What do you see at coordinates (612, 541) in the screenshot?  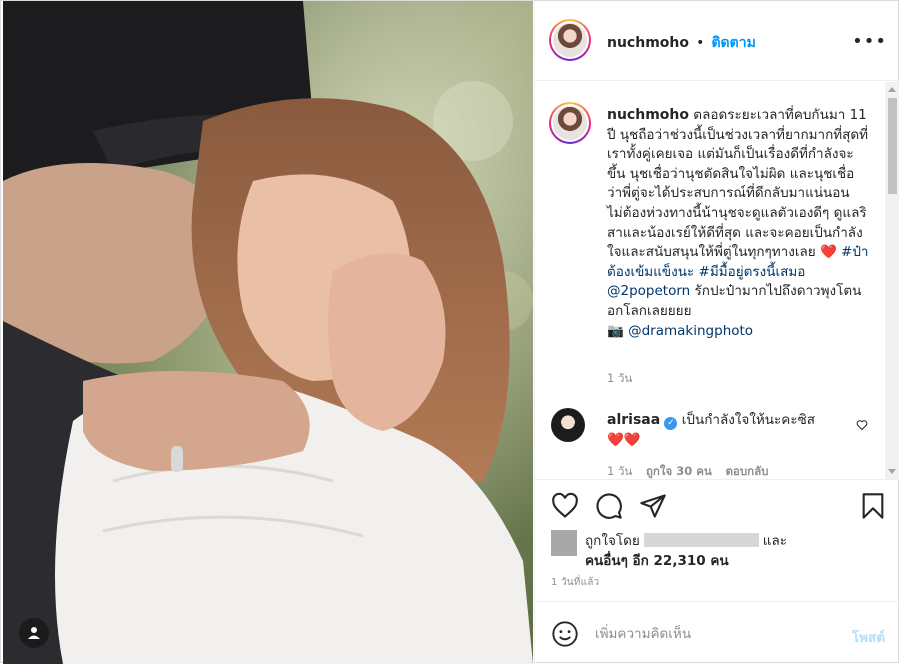 I see `liked-by-label: ถูกใจโดย` at bounding box center [612, 541].